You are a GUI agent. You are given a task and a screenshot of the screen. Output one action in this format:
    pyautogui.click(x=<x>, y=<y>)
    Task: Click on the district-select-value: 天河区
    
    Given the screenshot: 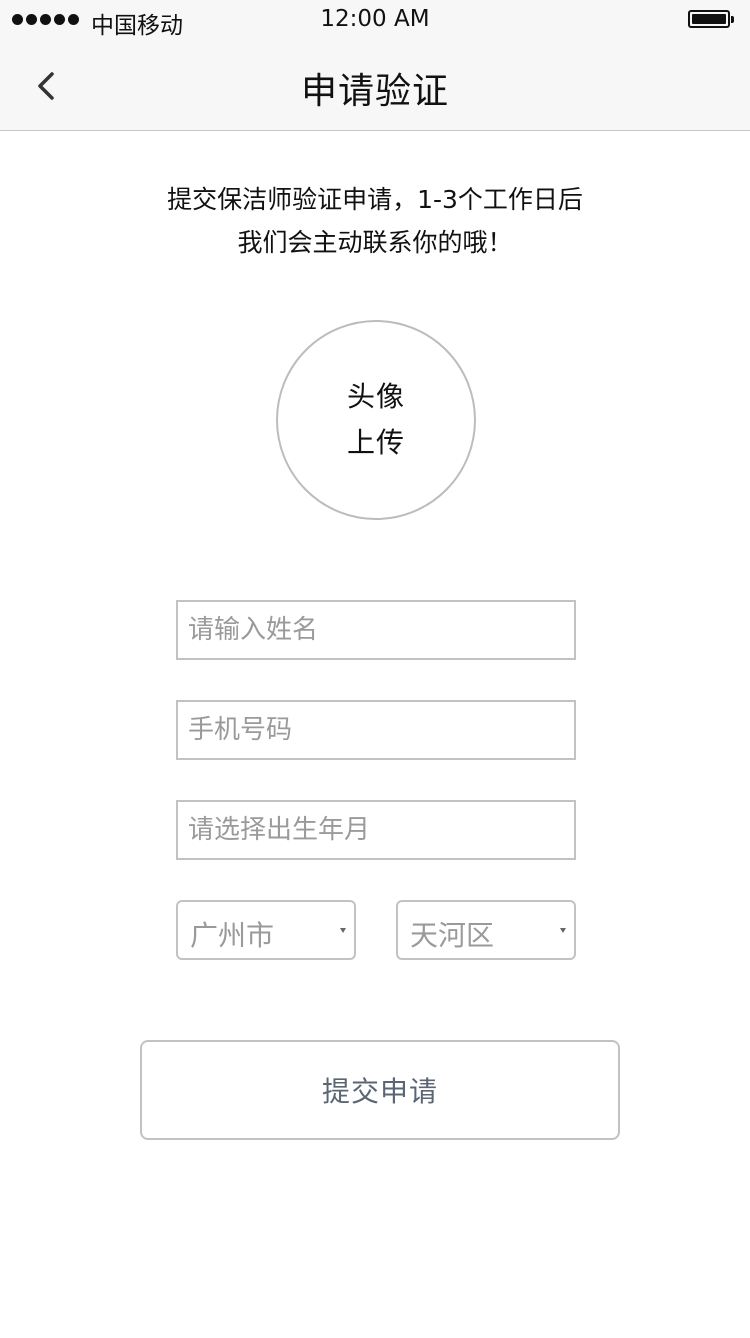 What is the action you would take?
    pyautogui.click(x=452, y=935)
    